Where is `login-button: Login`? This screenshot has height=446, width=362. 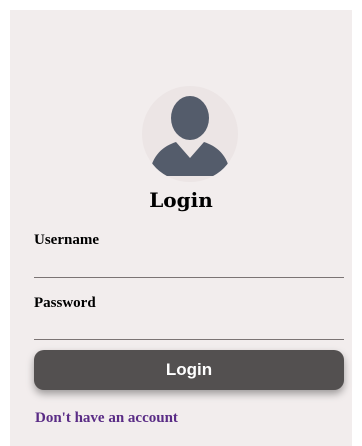
login-button: Login is located at coordinates (189, 370).